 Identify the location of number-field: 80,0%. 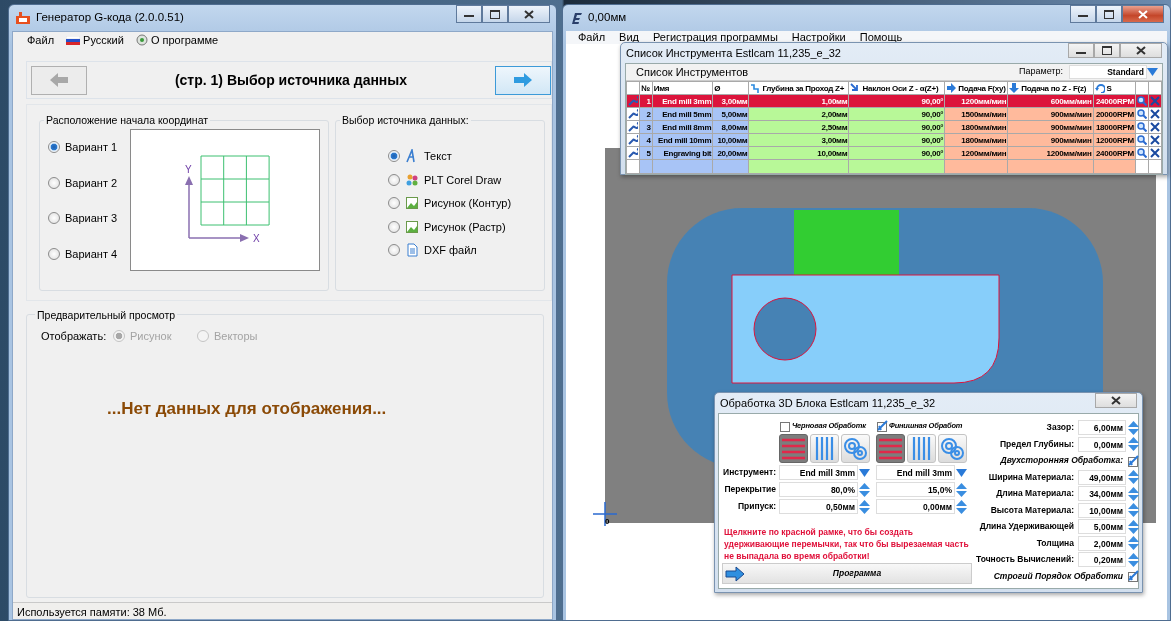
(818, 489).